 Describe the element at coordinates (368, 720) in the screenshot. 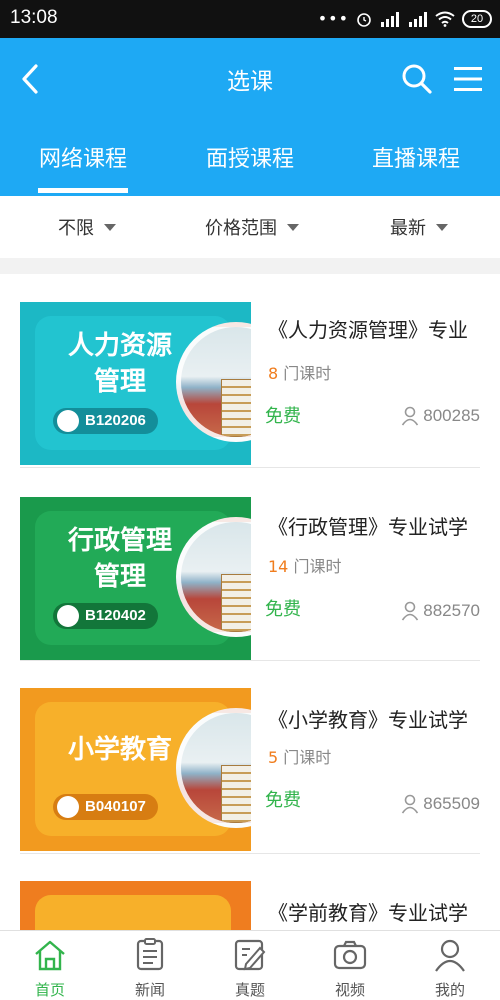

I see `course-title: 《小学教育》专业试学` at that location.